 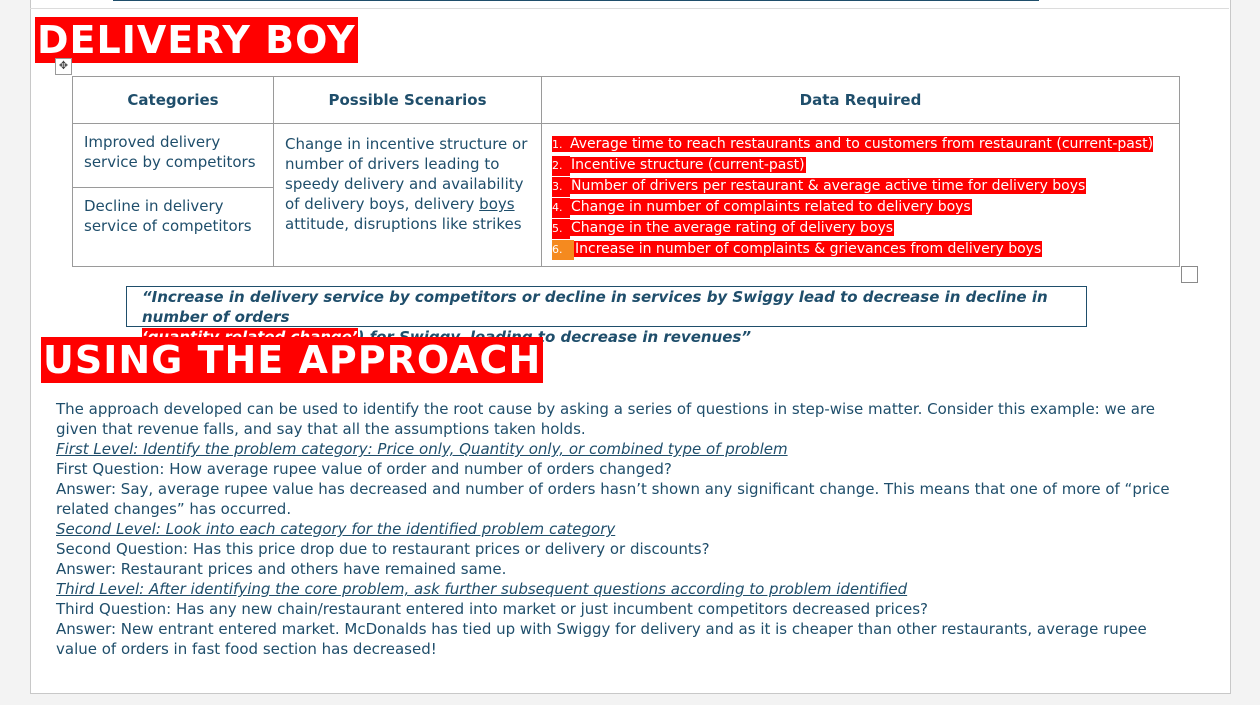 I want to click on header-data-required: Data Required, so click(x=860, y=100).